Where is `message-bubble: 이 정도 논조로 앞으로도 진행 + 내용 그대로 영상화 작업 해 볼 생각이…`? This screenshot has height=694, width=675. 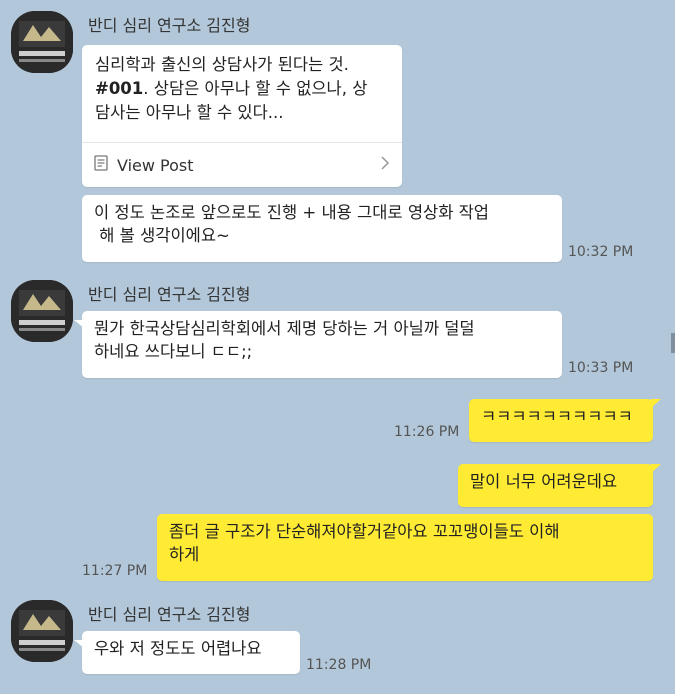
message-bubble: 이 정도 논조로 앞으로도 진행 + 내용 그대로 영상화 작업 해 볼 생각이… is located at coordinates (322, 228).